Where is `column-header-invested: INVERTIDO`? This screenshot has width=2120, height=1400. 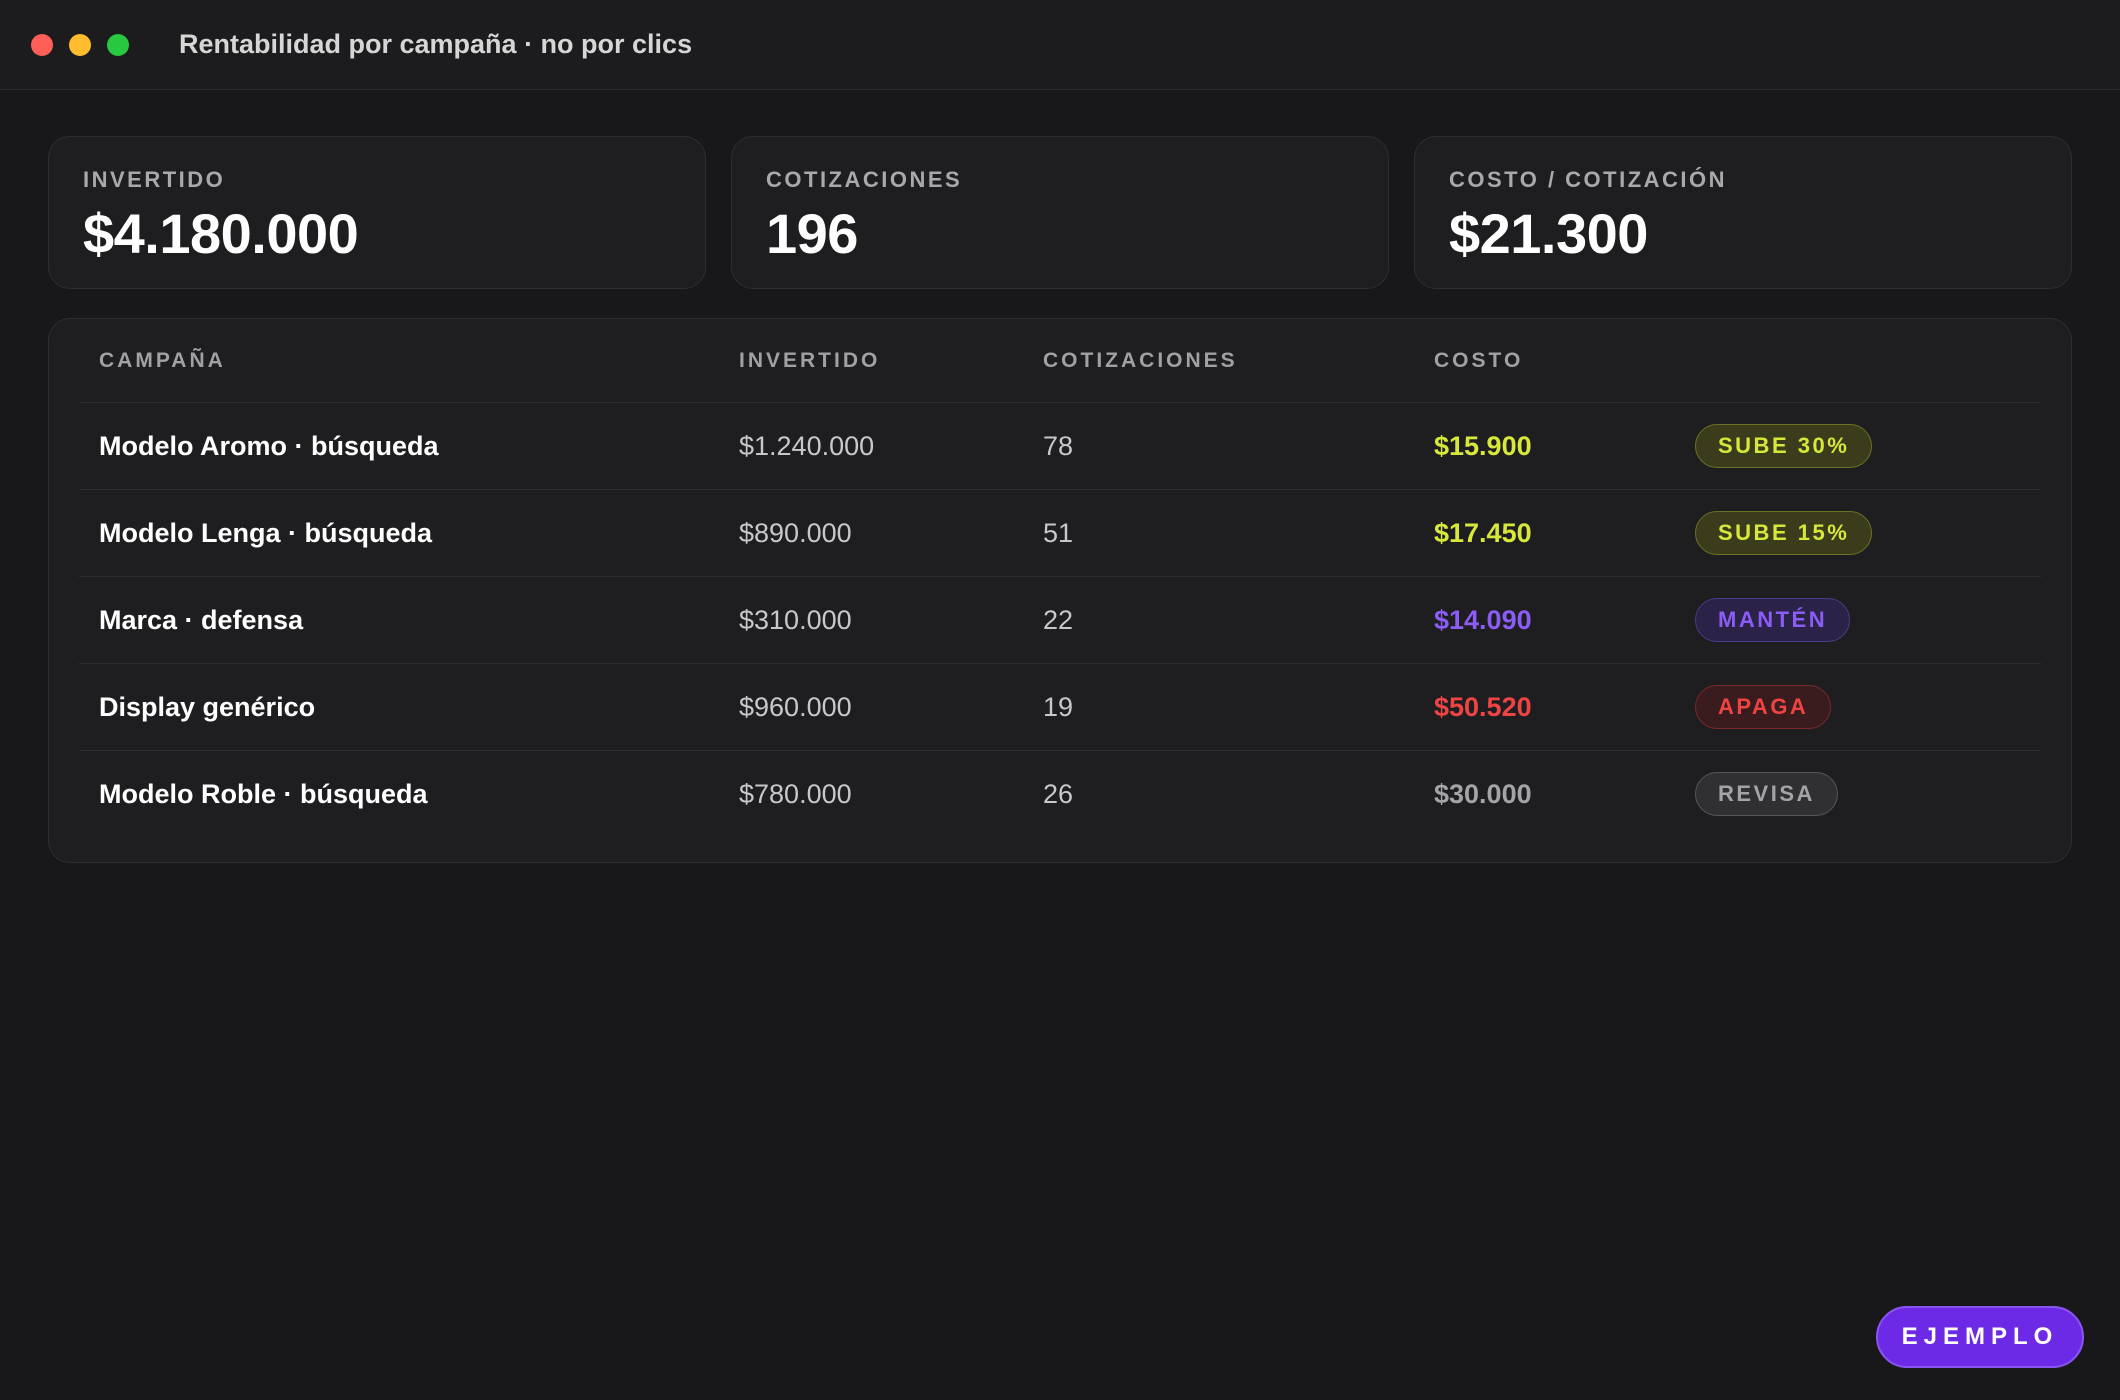
column-header-invested: INVERTIDO is located at coordinates (810, 360).